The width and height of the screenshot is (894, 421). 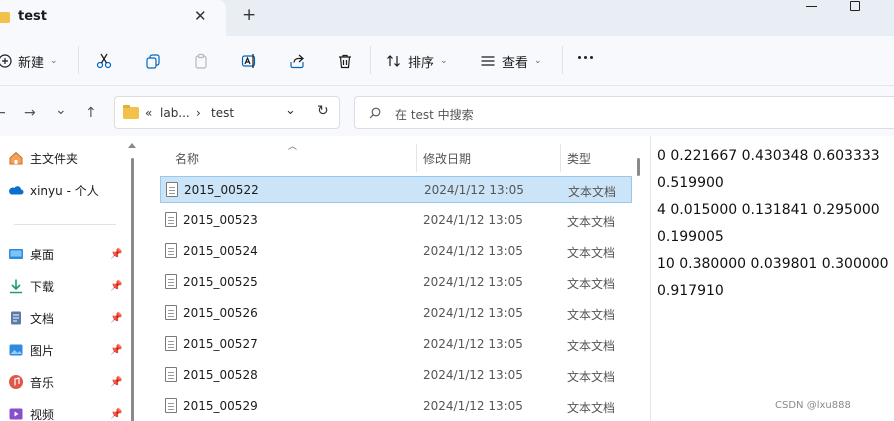 I want to click on command-bar: 新建 ⌄ 排序 ⌄ 查看 ⌄, so click(x=447, y=61).